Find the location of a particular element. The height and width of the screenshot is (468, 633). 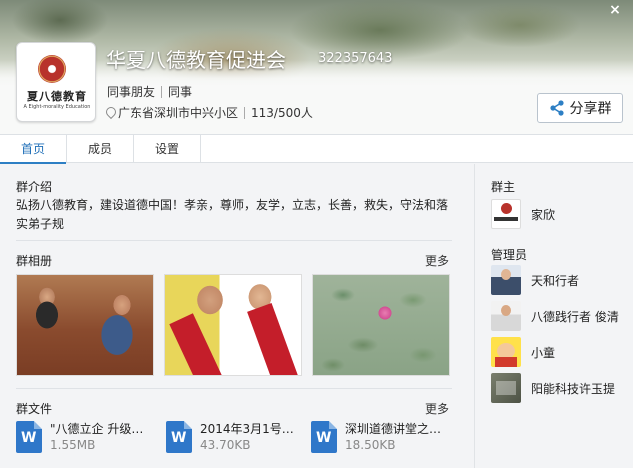

group-tags: 同事朋友 同事 is located at coordinates (149, 91).